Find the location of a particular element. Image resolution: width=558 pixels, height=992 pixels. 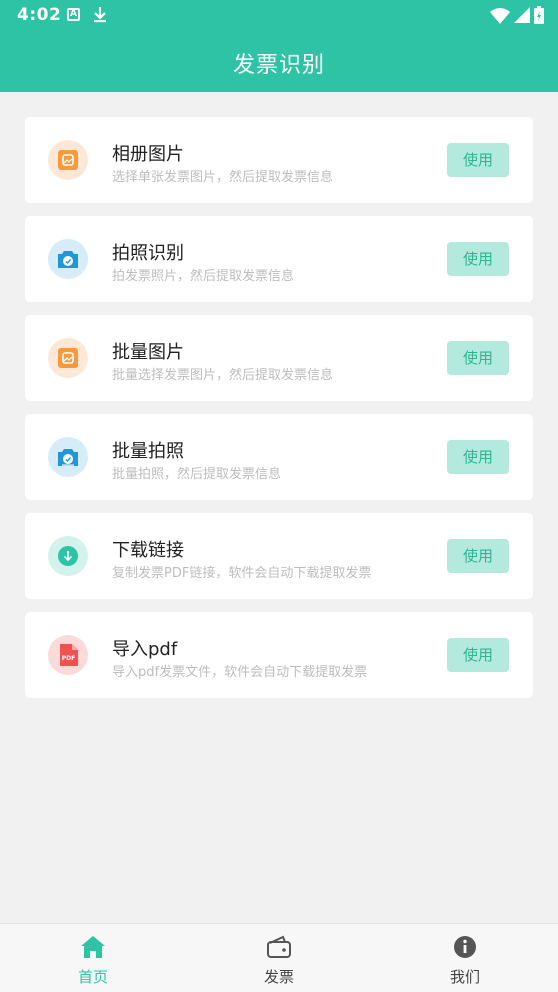

download-circle-icon is located at coordinates (68, 556).